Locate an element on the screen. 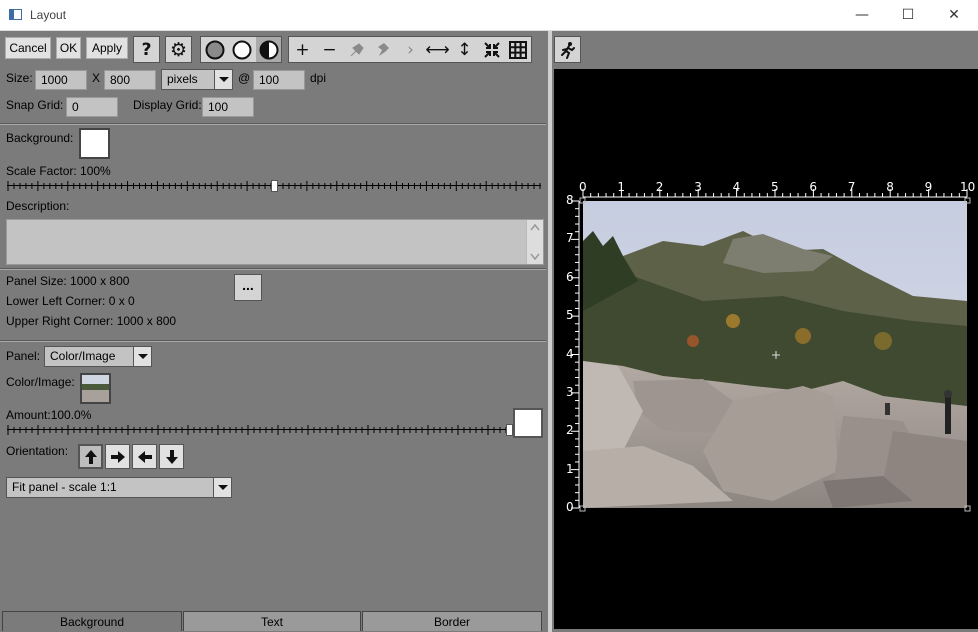 The image size is (978, 632). pin-left-icon is located at coordinates (356, 49).